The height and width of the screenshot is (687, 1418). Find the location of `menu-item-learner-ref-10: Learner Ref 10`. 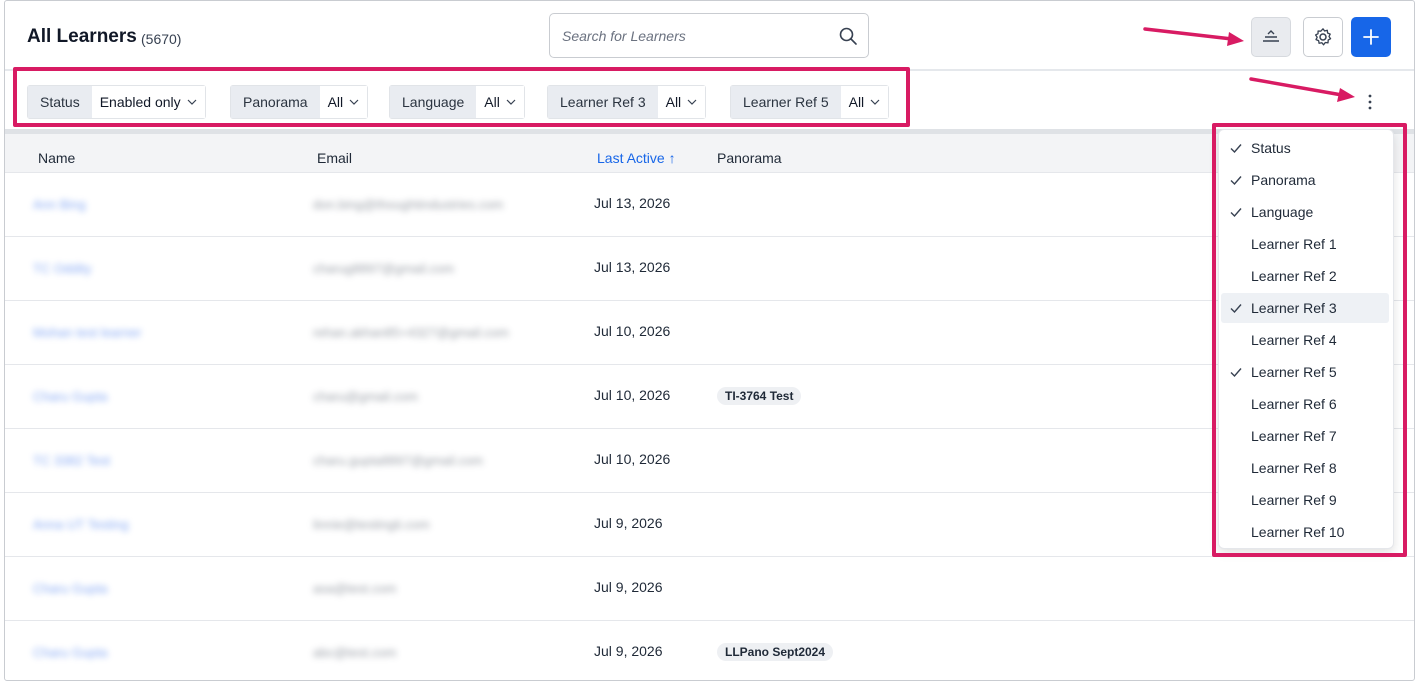

menu-item-learner-ref-10: Learner Ref 10 is located at coordinates (1305, 532).